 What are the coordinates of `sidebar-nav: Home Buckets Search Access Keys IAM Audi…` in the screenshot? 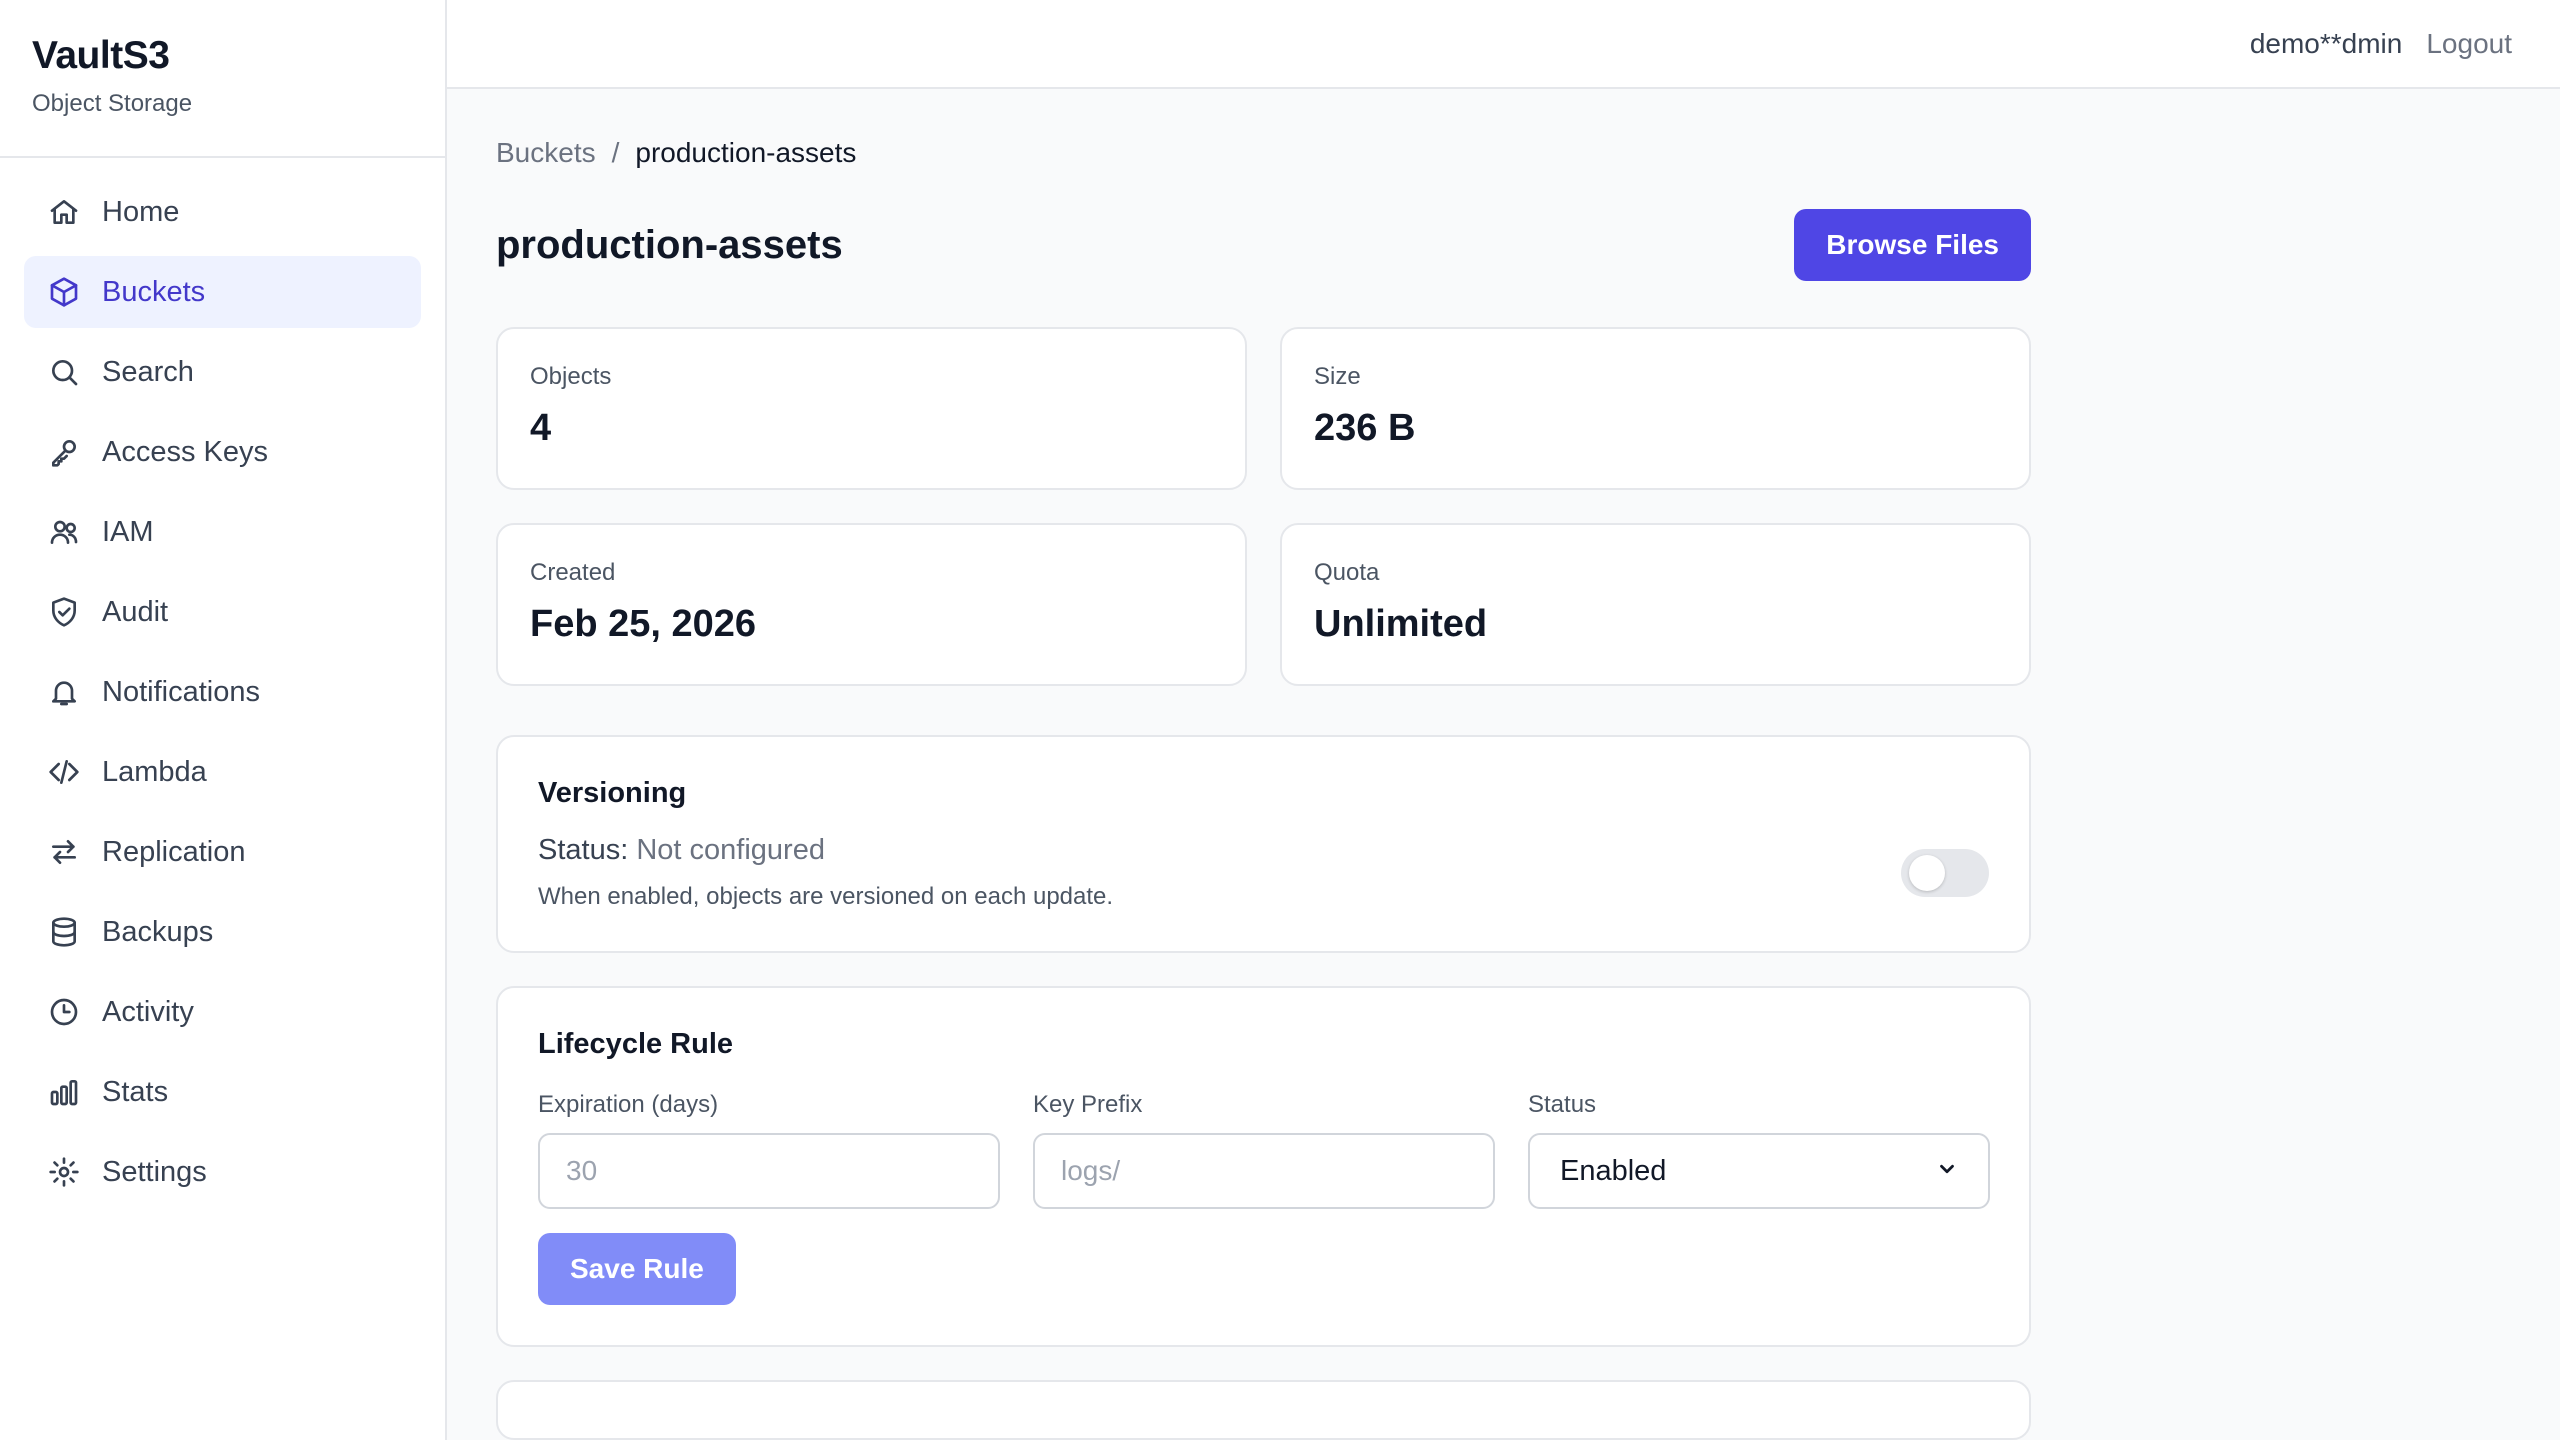 It's located at (222, 696).